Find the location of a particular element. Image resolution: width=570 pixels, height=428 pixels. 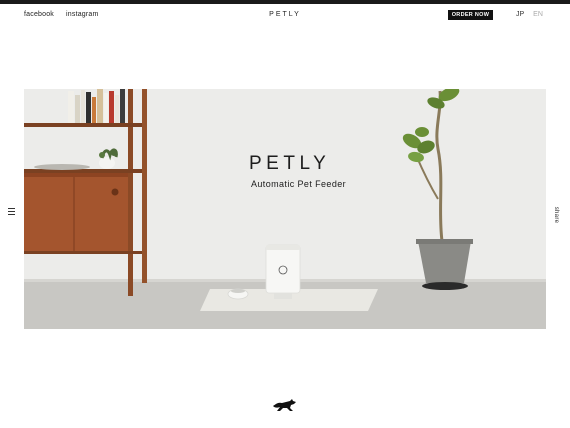

cabinet is located at coordinates (76, 212).